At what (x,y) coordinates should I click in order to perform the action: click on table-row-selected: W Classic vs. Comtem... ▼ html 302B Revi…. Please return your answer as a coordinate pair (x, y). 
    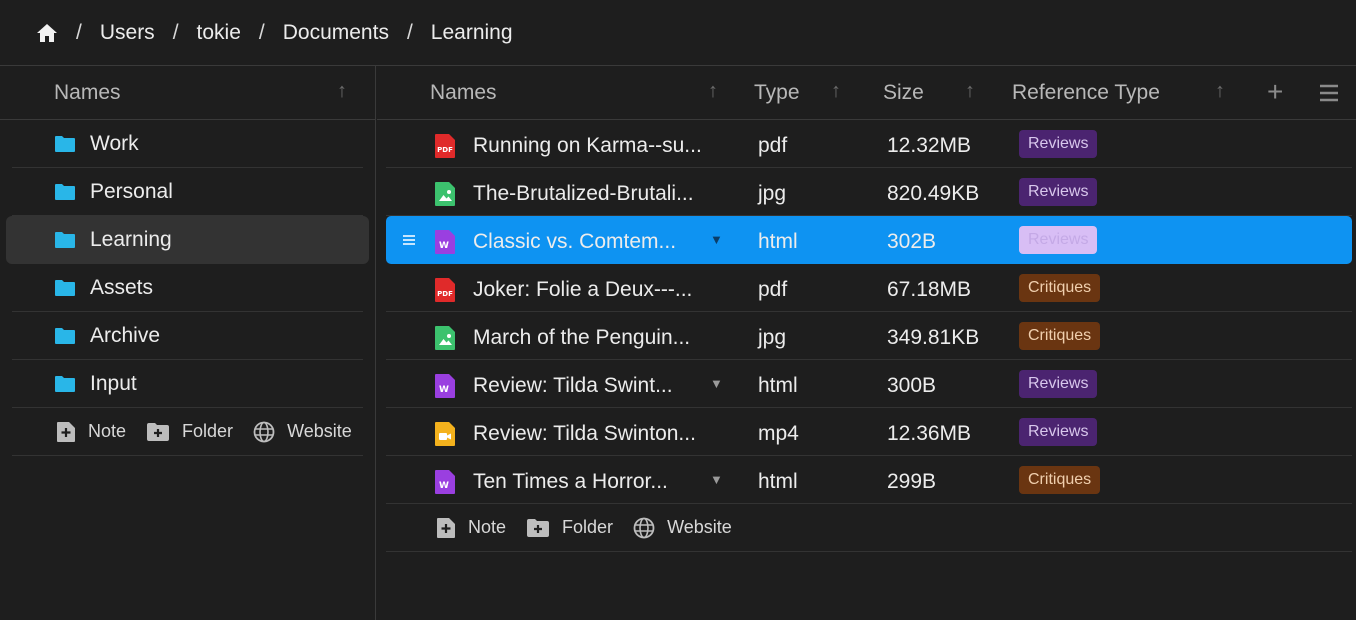
    Looking at the image, I should click on (869, 240).